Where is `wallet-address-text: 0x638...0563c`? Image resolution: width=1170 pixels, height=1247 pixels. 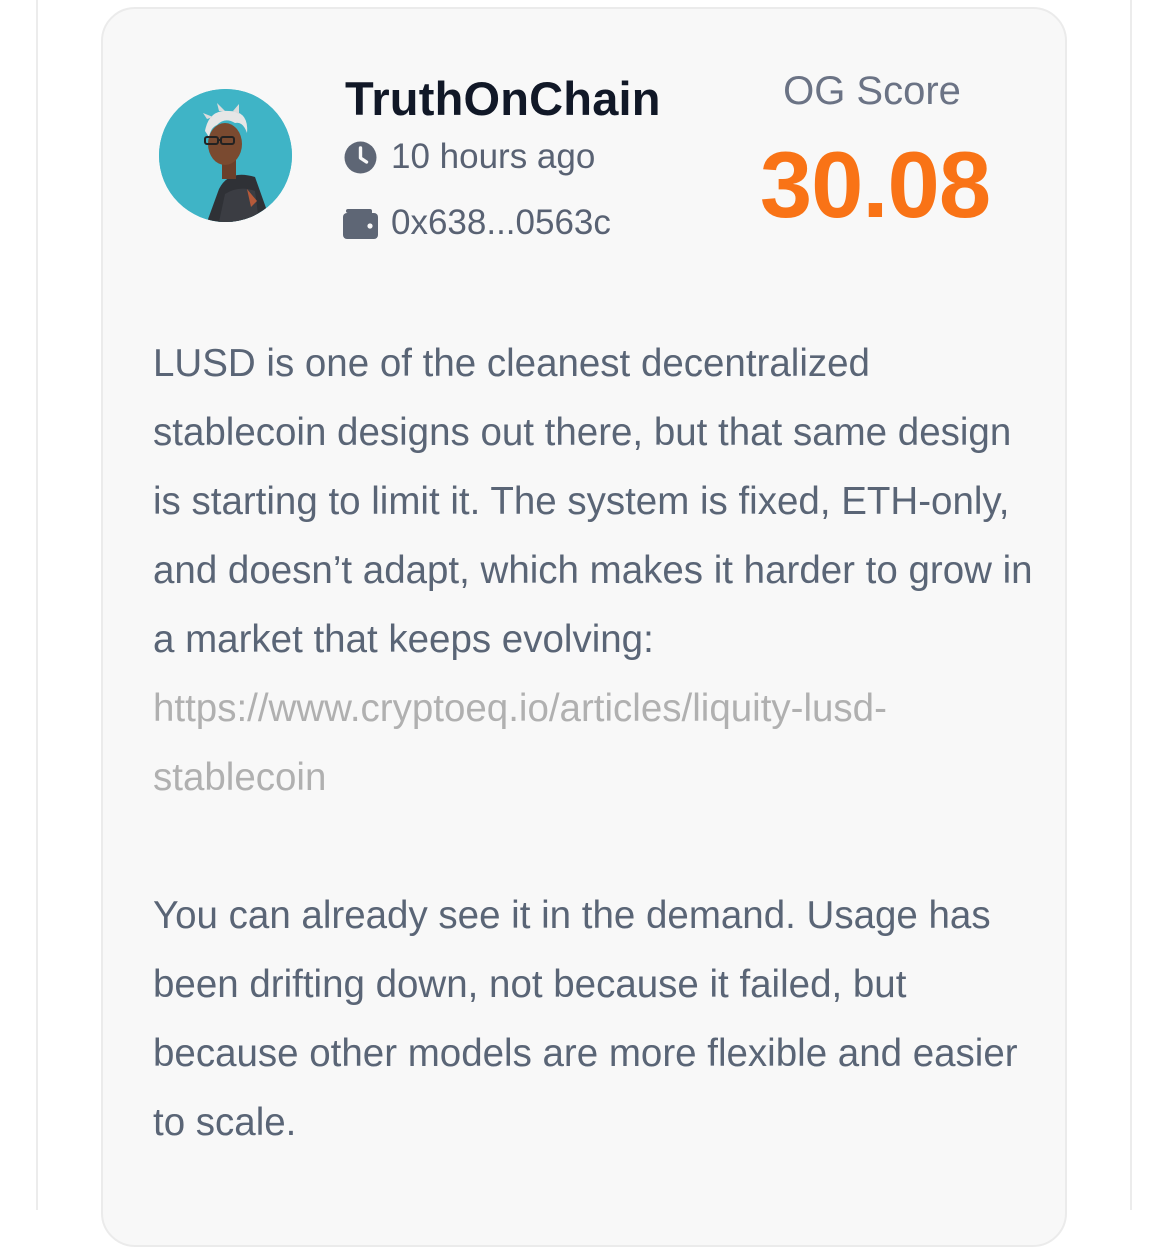 wallet-address-text: 0x638...0563c is located at coordinates (501, 223).